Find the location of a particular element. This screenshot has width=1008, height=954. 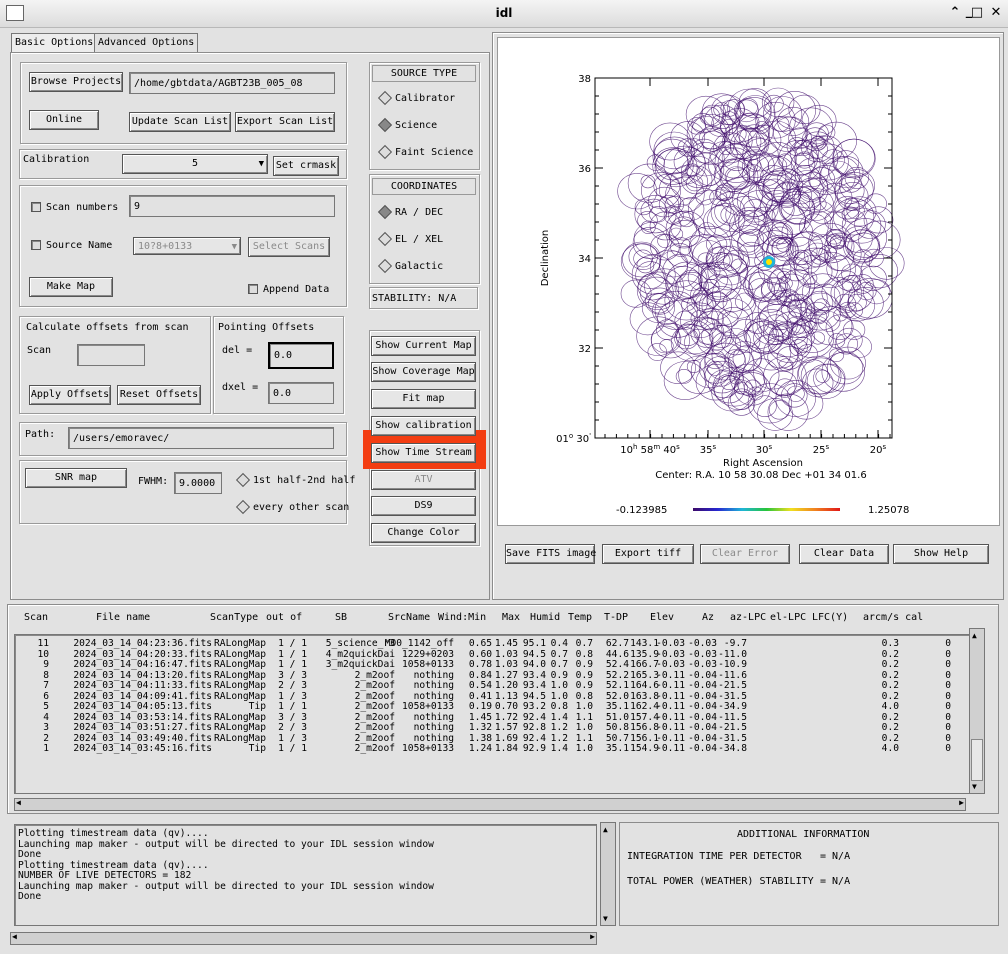

column-header: Humid is located at coordinates (545, 617).